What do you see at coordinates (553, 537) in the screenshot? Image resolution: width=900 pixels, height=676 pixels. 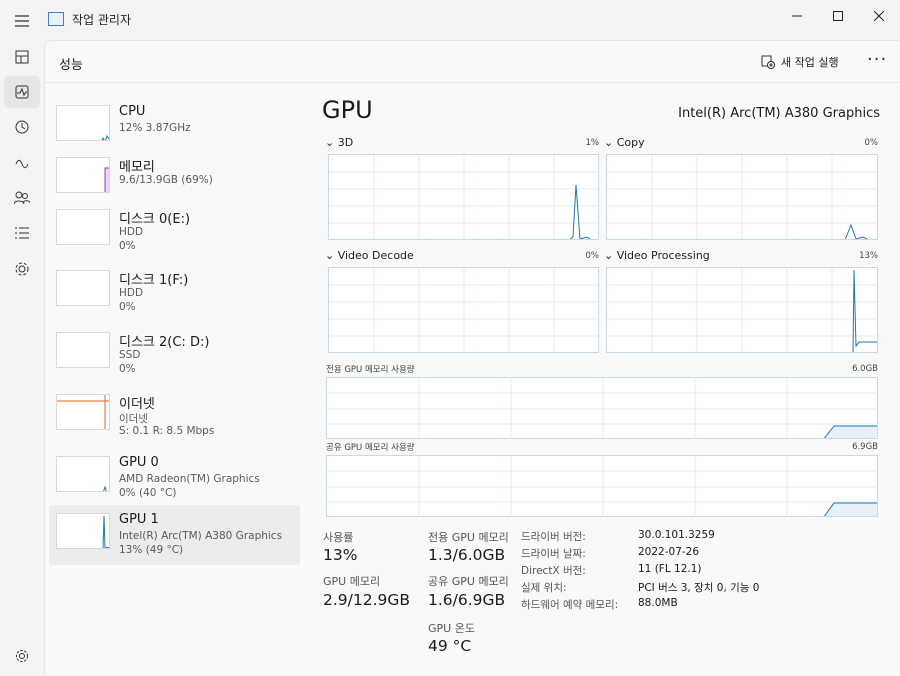 I see `driver-version-key: 드라이버 버전:` at bounding box center [553, 537].